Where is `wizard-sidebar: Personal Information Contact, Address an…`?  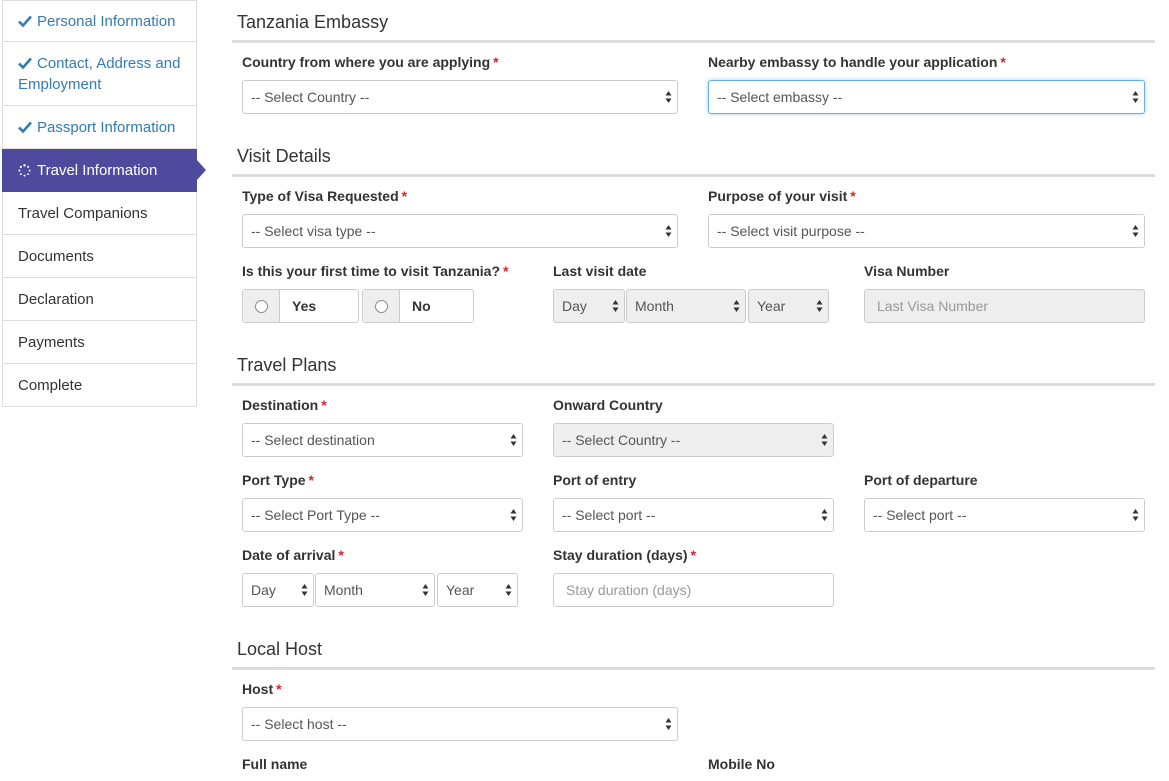 wizard-sidebar: Personal Information Contact, Address an… is located at coordinates (104, 203).